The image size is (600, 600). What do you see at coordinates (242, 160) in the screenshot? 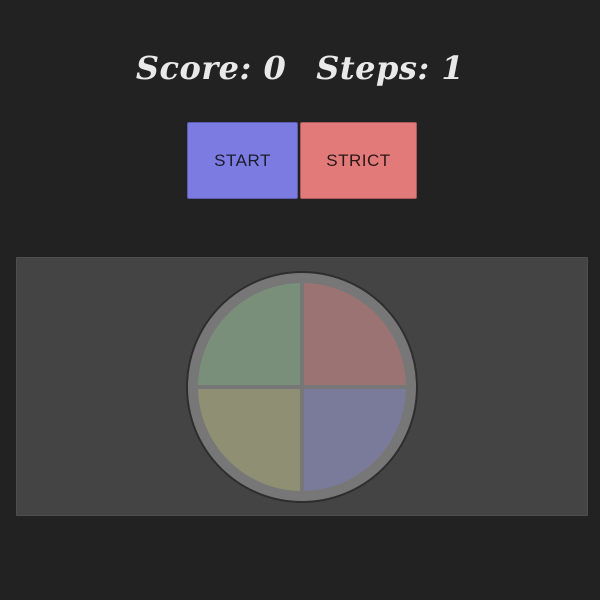
I see `start-button: START` at bounding box center [242, 160].